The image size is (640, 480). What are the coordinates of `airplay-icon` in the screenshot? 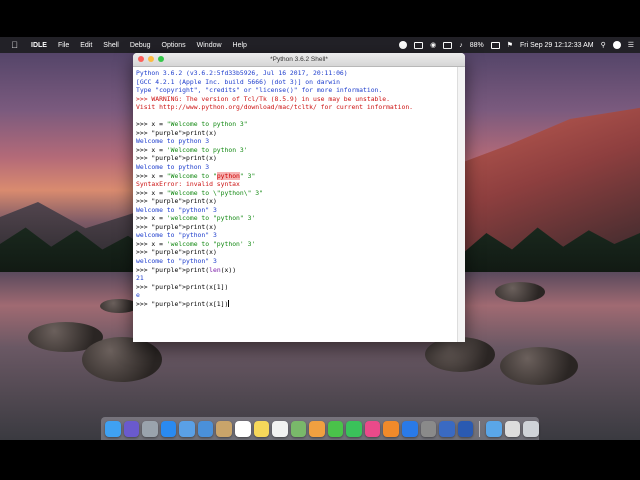 It's located at (448, 45).